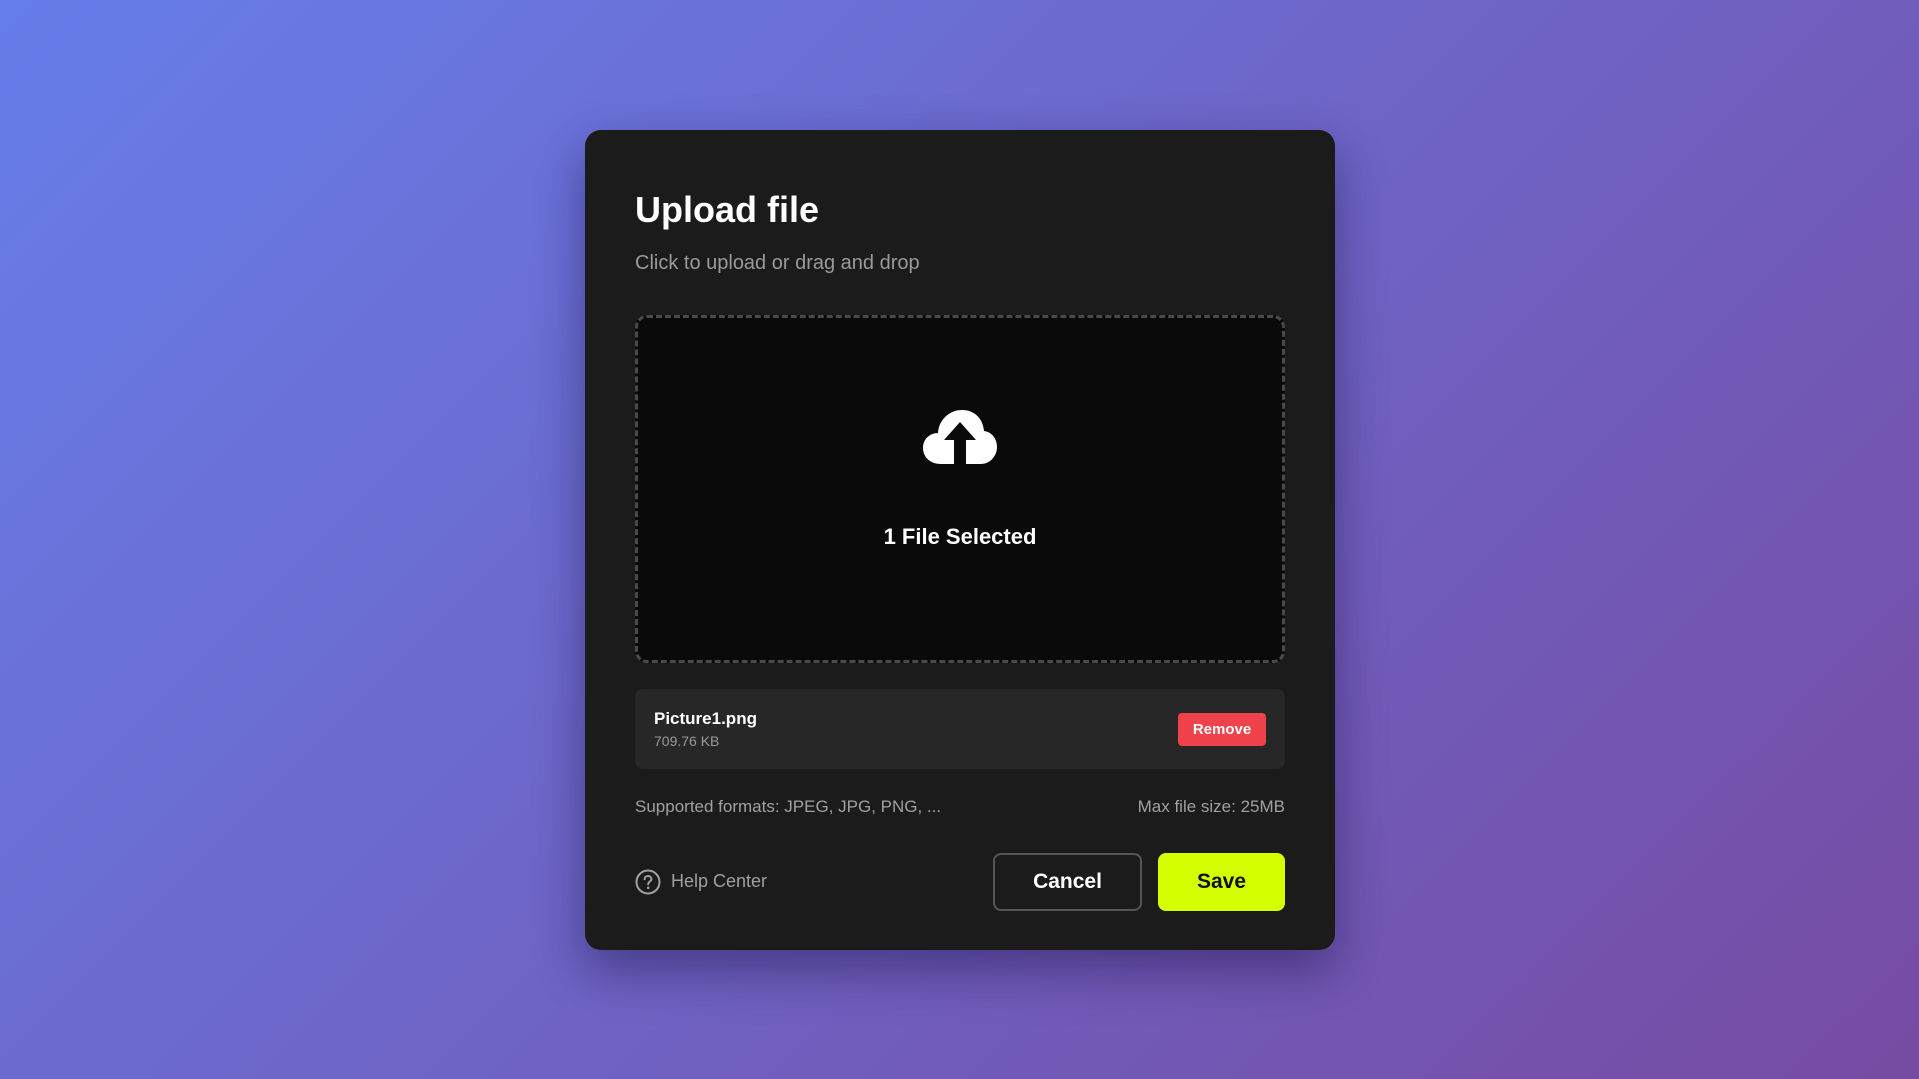 The height and width of the screenshot is (1079, 1919). What do you see at coordinates (1067, 881) in the screenshot?
I see `cancel-button: Cancel` at bounding box center [1067, 881].